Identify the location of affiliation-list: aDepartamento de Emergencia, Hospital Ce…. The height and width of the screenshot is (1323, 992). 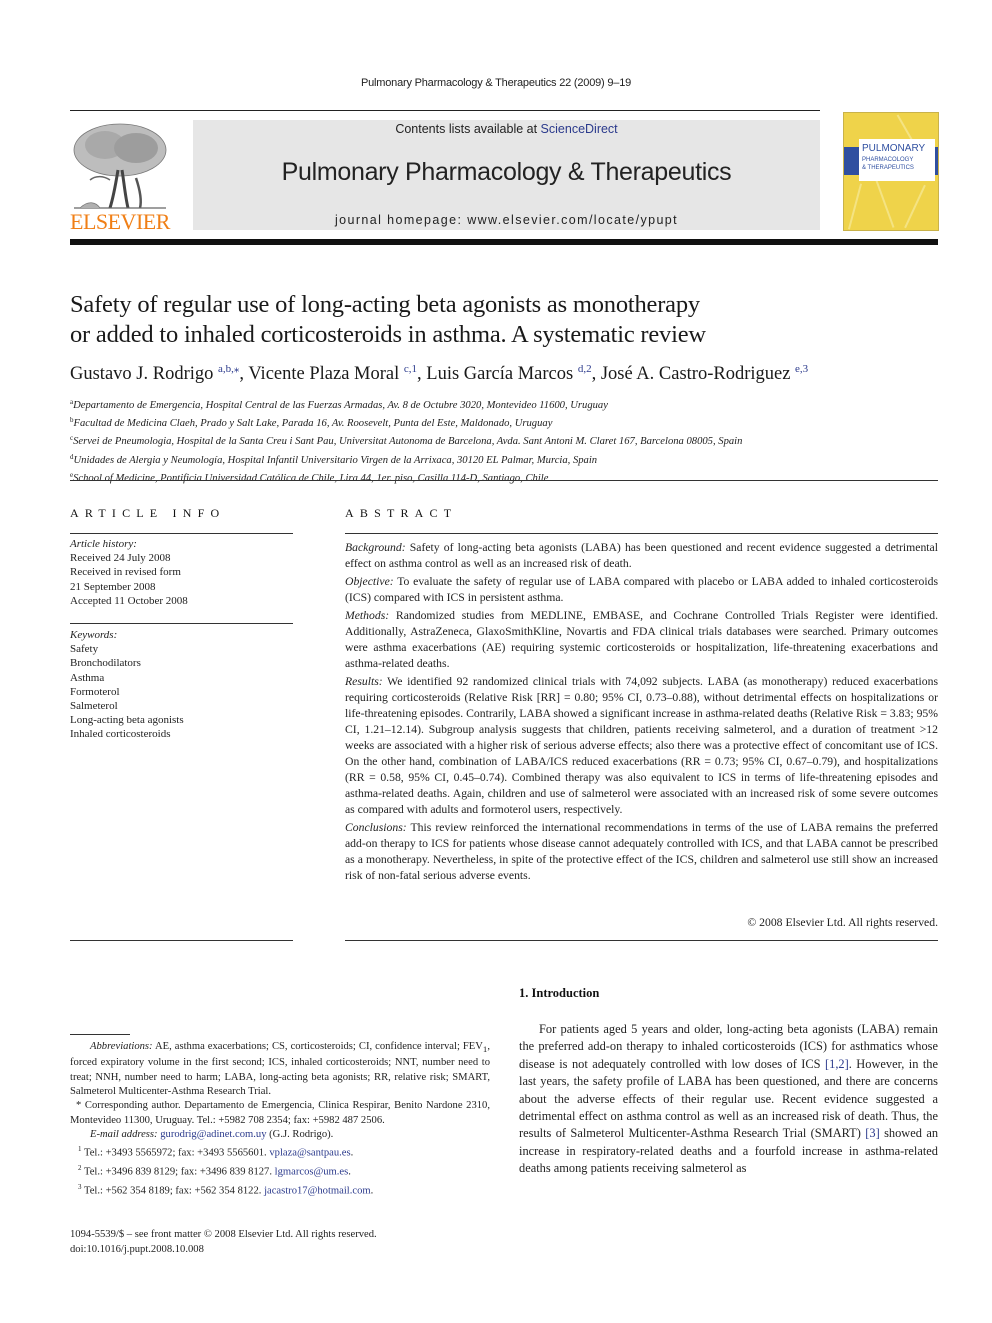
(510, 440).